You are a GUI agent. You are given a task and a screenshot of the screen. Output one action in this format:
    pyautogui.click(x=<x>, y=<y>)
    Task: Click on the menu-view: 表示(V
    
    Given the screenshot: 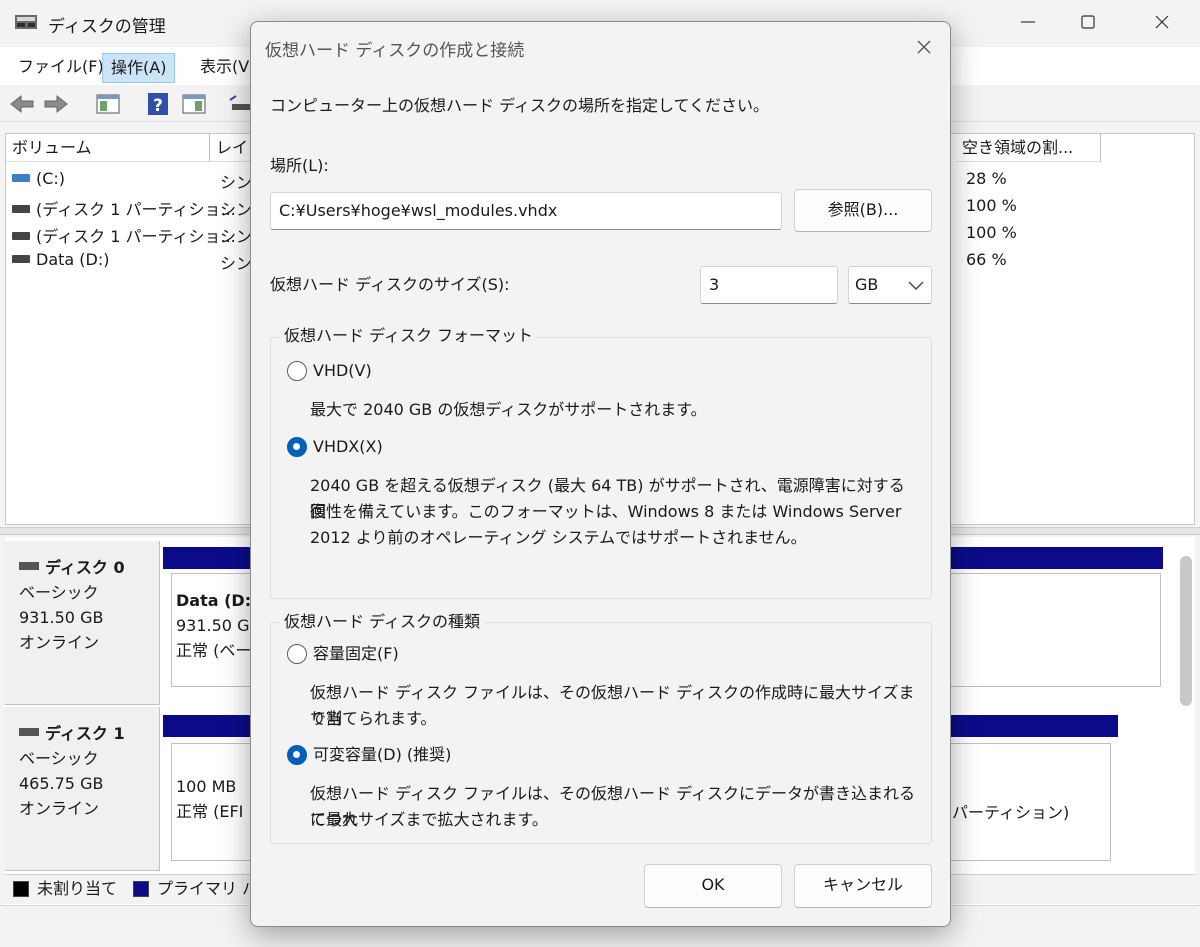 What is the action you would take?
    pyautogui.click(x=224, y=68)
    